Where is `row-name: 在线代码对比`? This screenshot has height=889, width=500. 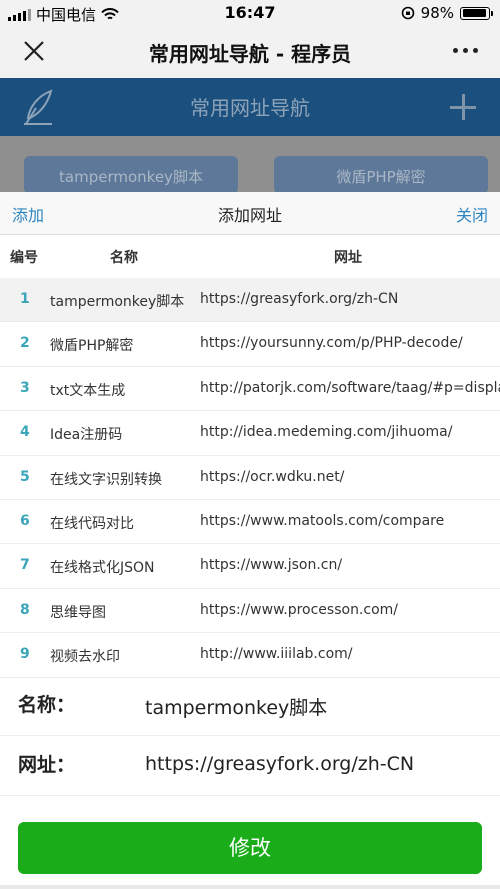 row-name: 在线代码对比 is located at coordinates (92, 523).